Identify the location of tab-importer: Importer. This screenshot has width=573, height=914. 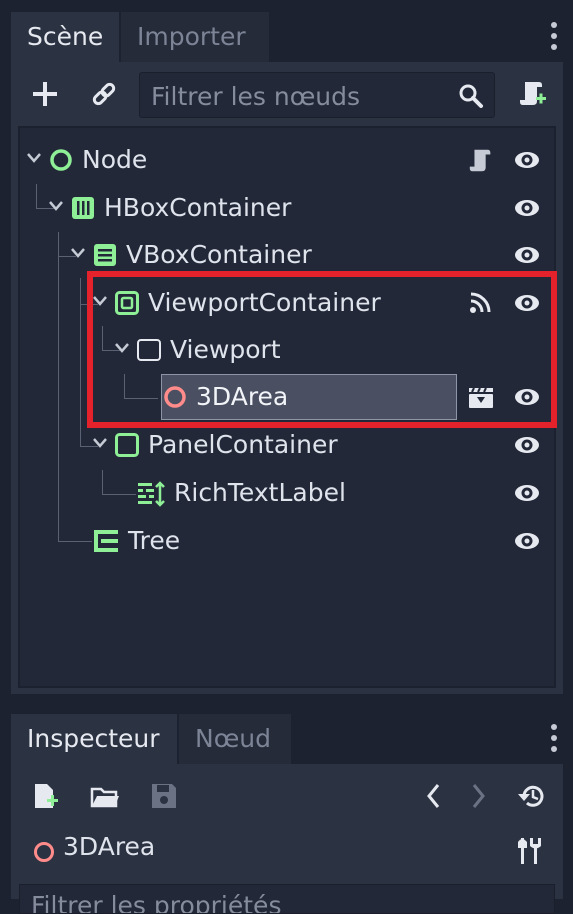
(195, 37).